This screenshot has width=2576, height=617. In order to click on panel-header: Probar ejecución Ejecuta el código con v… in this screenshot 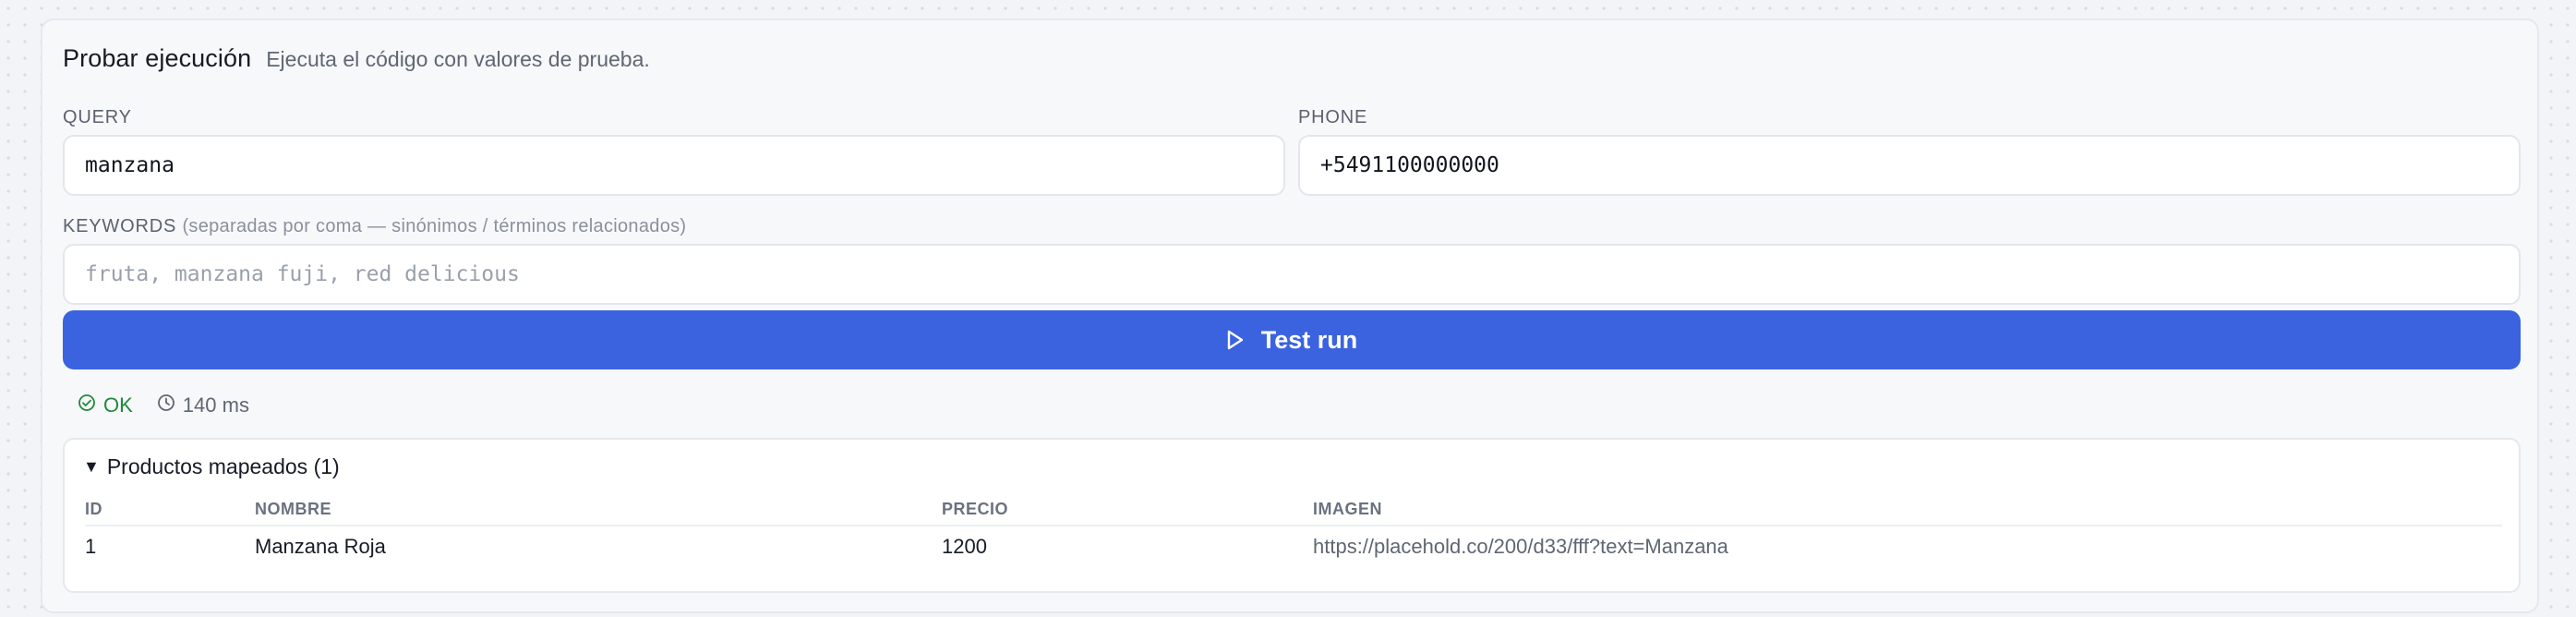, I will do `click(356, 59)`.